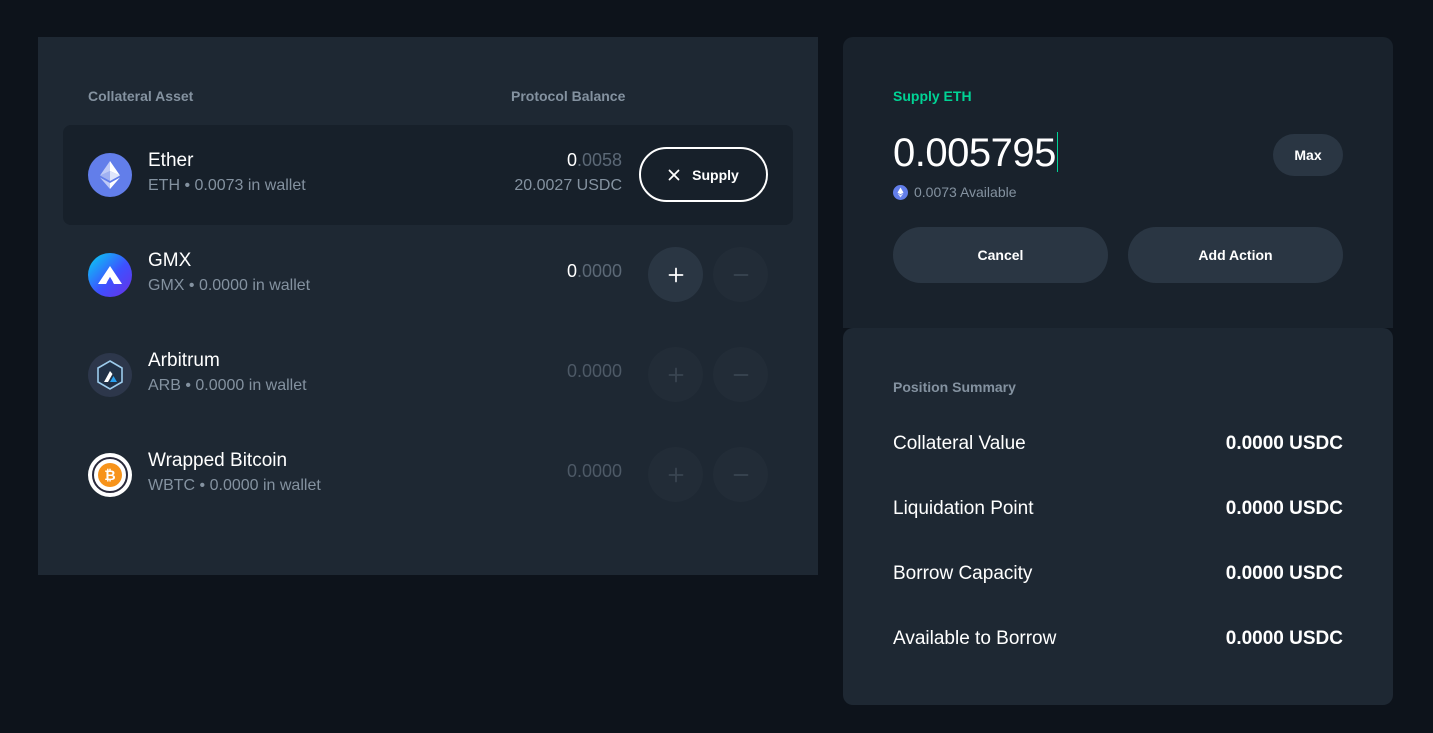  I want to click on supply-button-label: Supply, so click(715, 174).